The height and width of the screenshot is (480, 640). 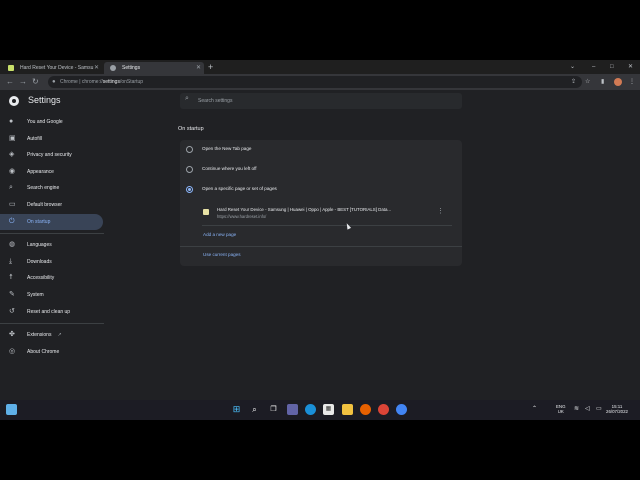 What do you see at coordinates (55, 139) in the screenshot?
I see `sidebar-item-autofill: ▣ Autofill` at bounding box center [55, 139].